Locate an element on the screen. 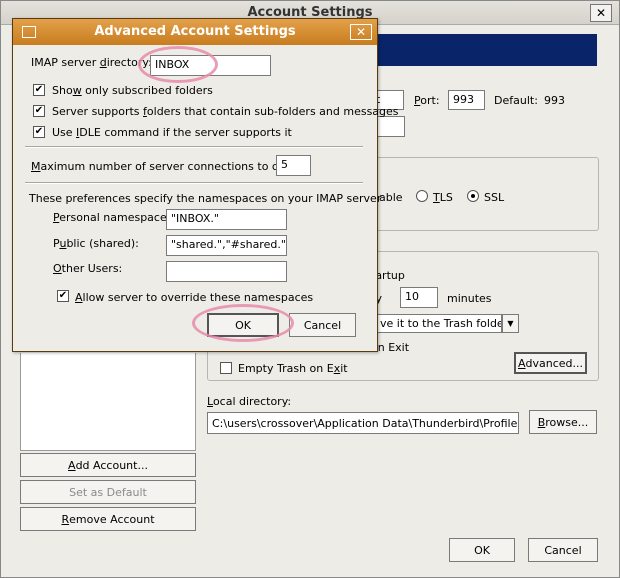 The width and height of the screenshot is (620, 578). chevron-down-icon: ▼ is located at coordinates (510, 323).